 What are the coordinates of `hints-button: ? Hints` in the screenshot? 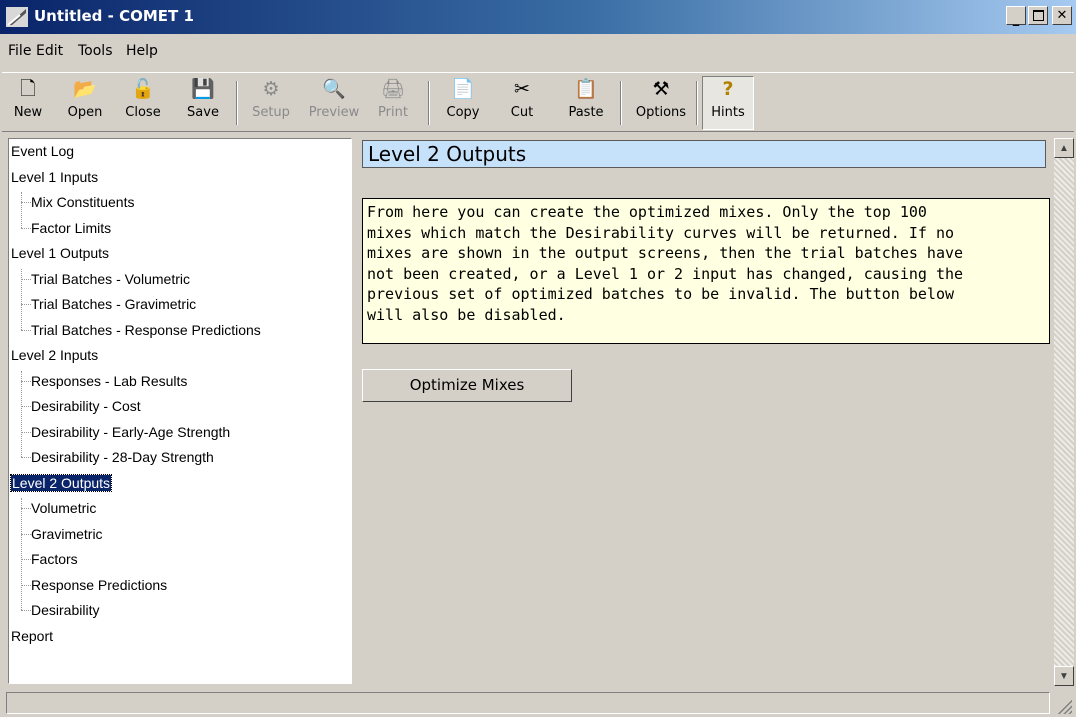 It's located at (728, 103).